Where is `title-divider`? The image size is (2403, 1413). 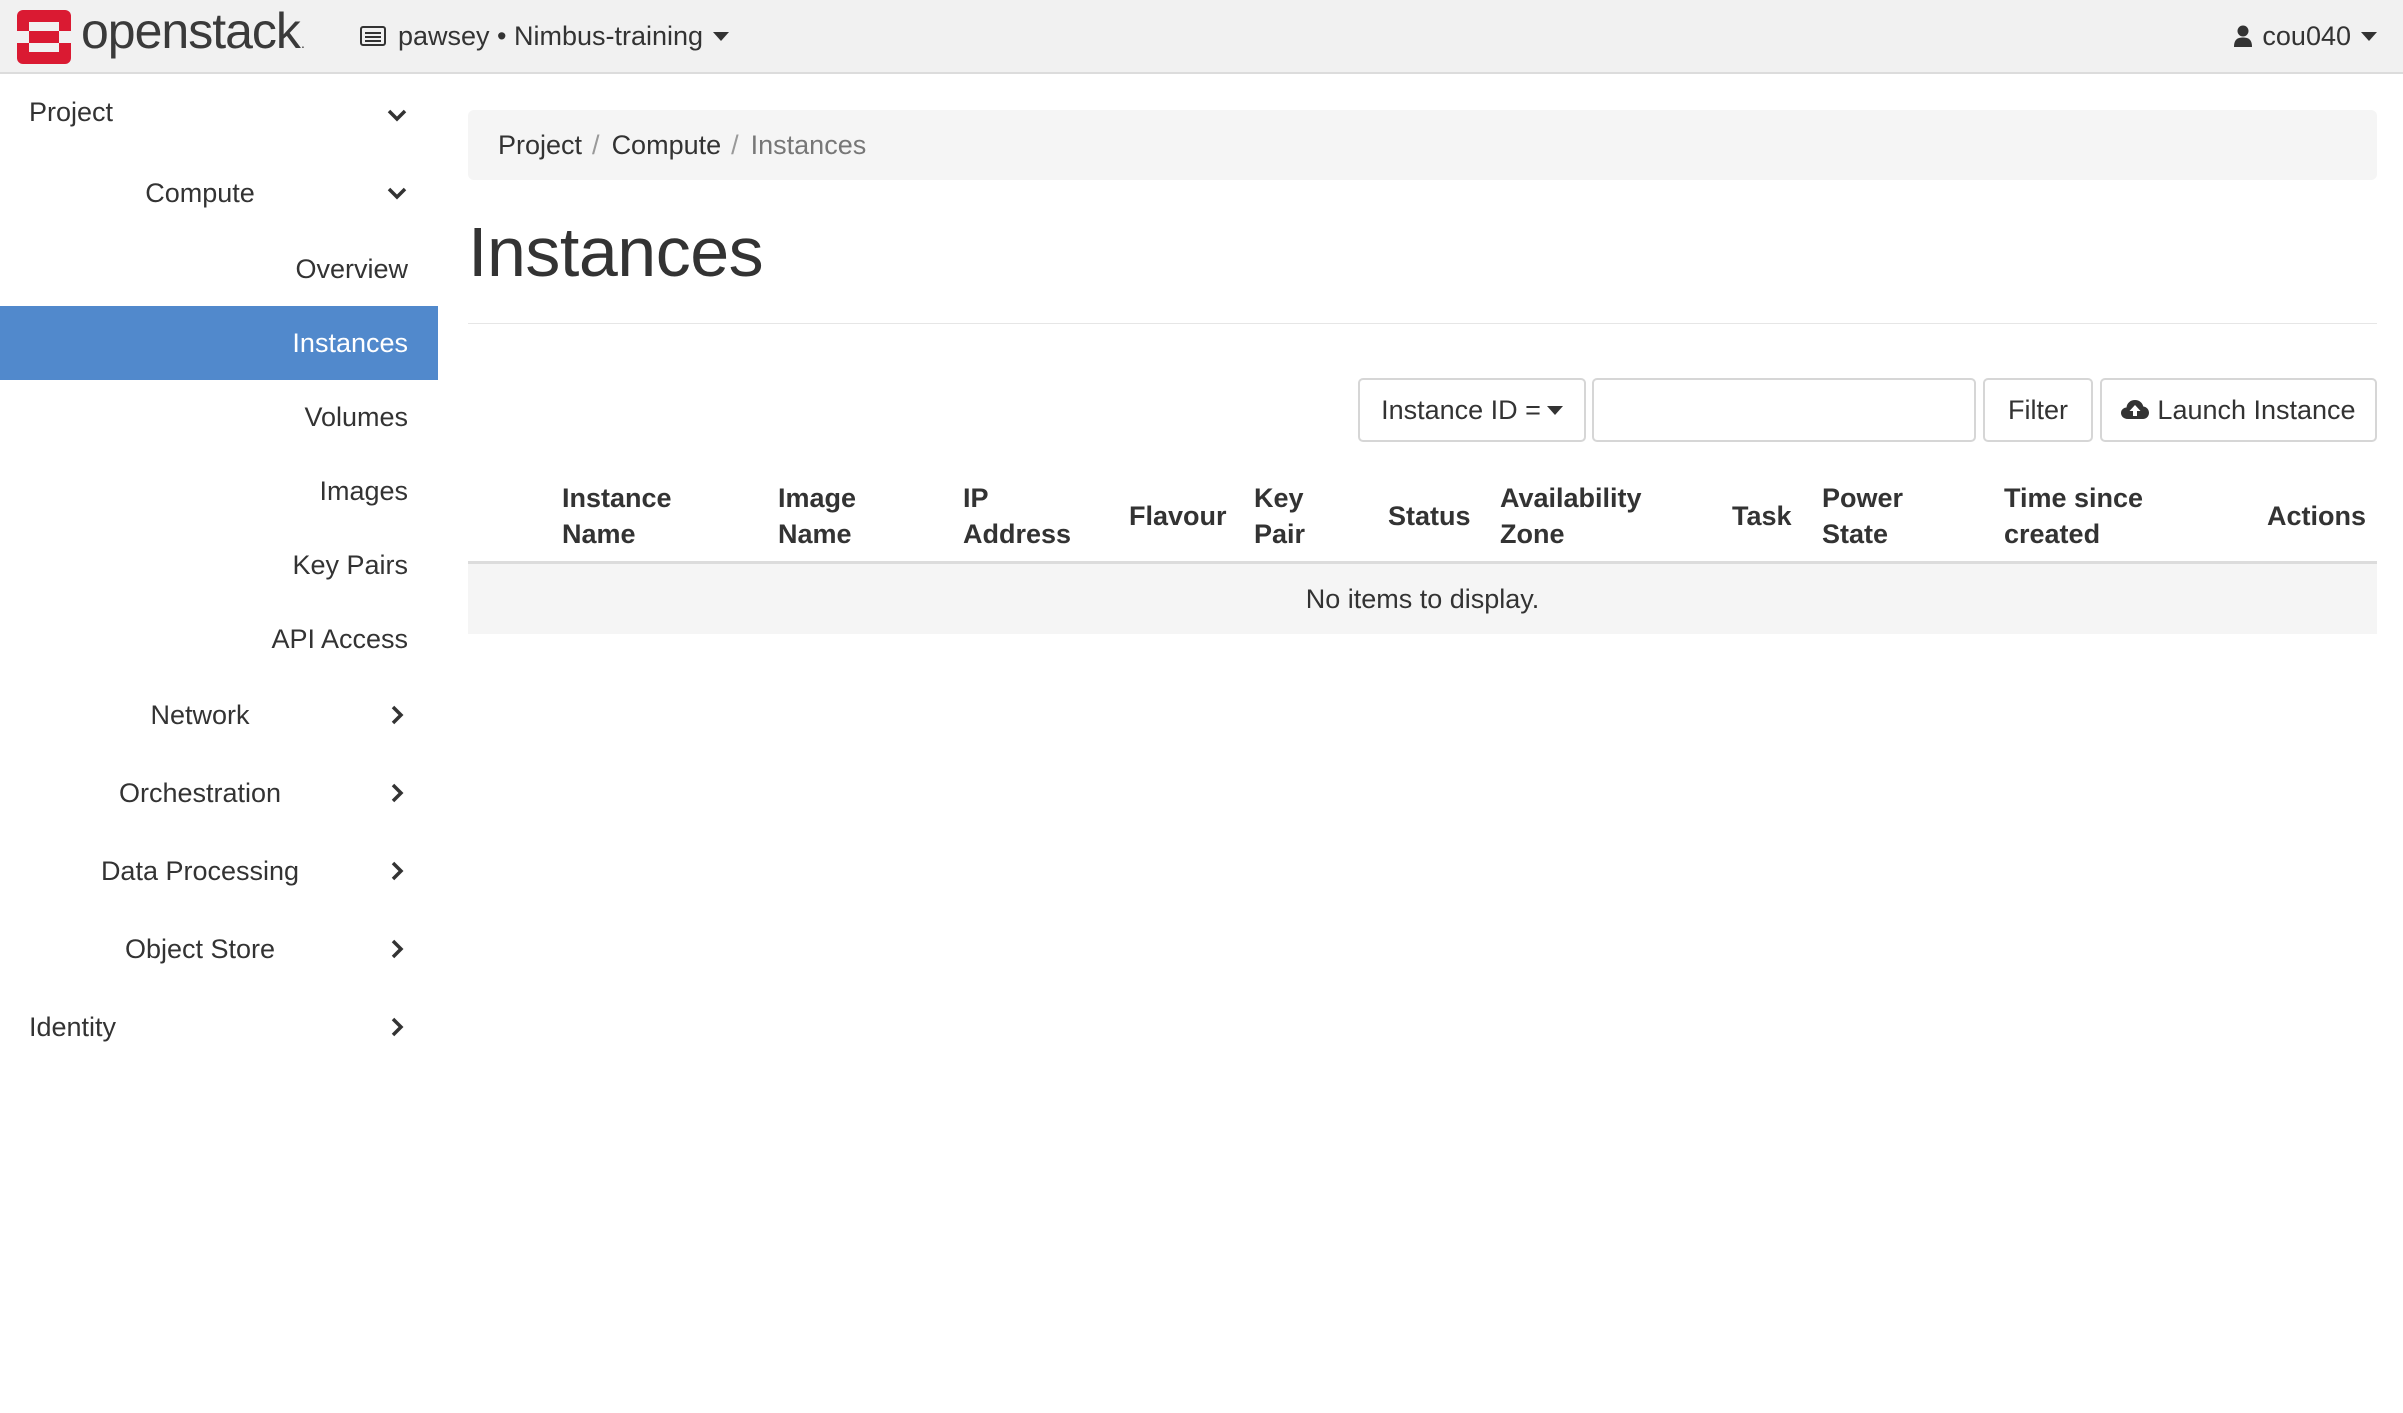
title-divider is located at coordinates (1422, 323).